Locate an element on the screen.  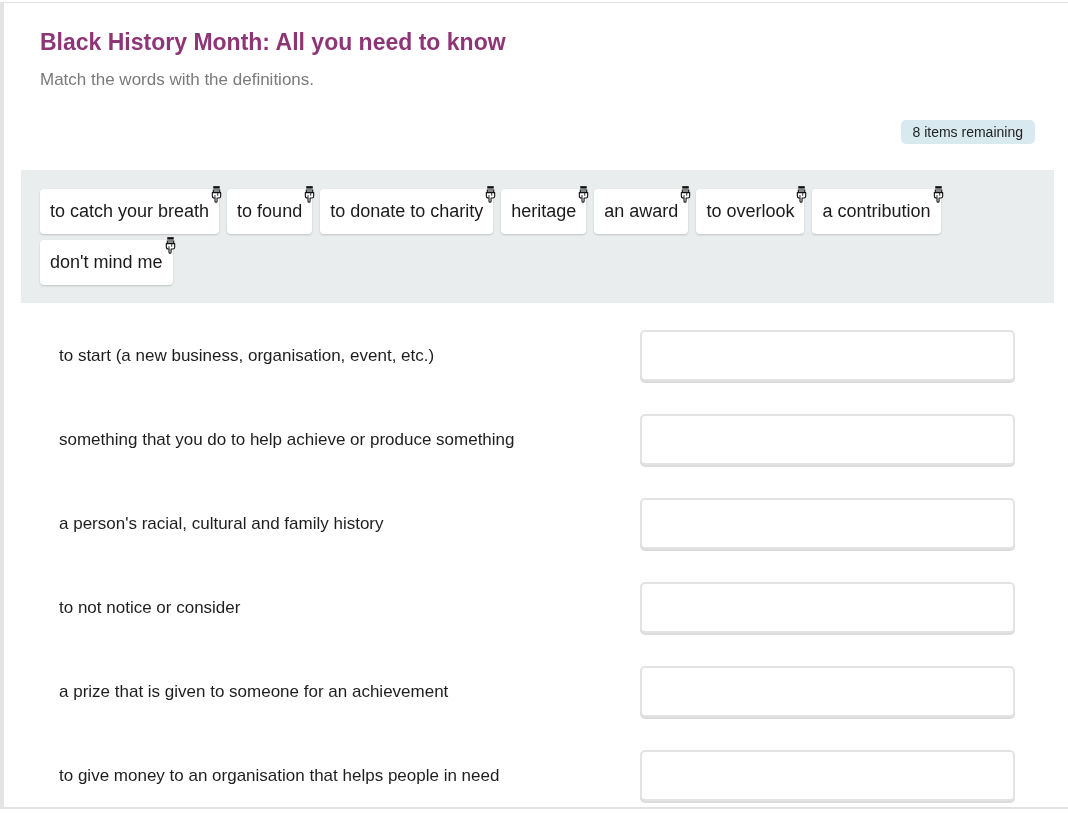
exercise-title: Black History Month: All you need to know is located at coordinates (273, 42).